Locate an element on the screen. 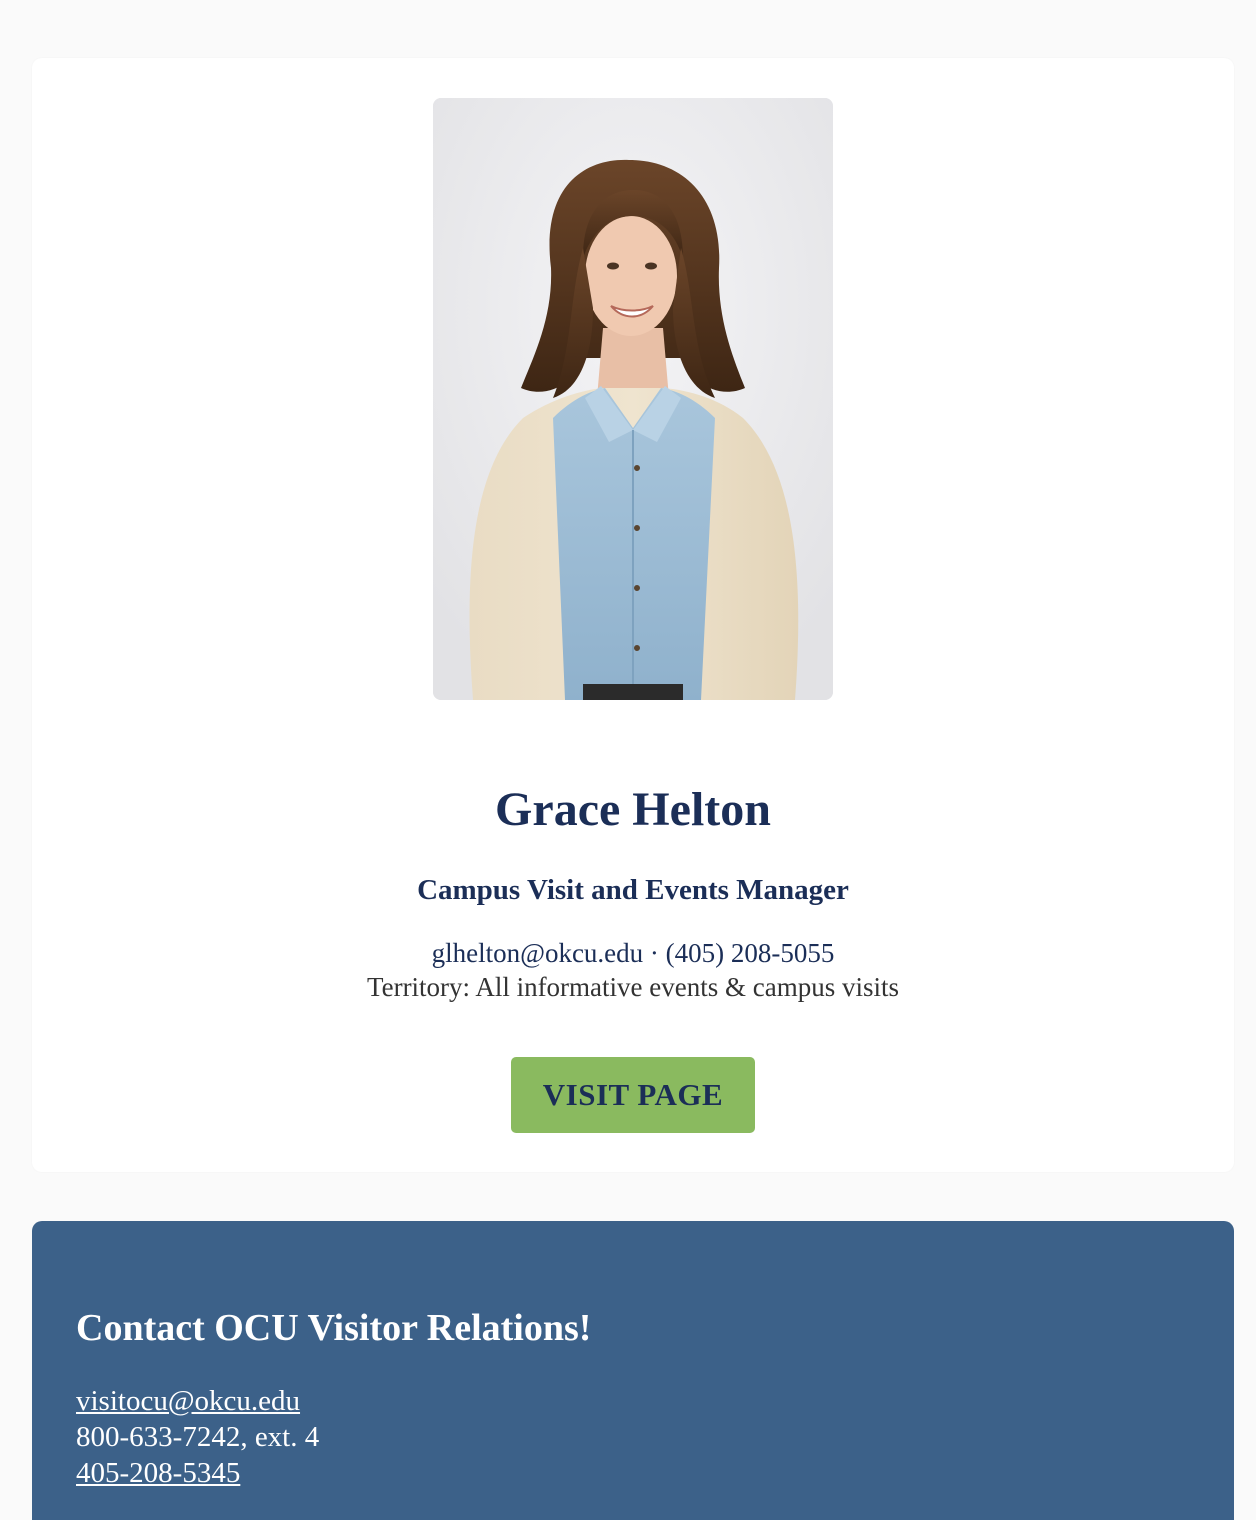 The height and width of the screenshot is (1520, 1256). staff-email-link: glhelton@okcu.edu is located at coordinates (538, 953).